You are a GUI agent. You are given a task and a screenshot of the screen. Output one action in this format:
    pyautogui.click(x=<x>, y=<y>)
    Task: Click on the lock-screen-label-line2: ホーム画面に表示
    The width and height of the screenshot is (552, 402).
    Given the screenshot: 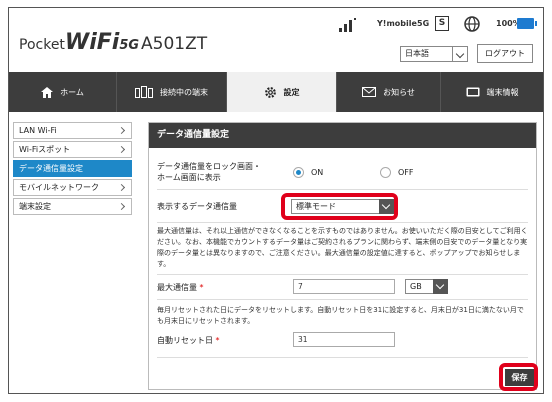 What is the action you would take?
    pyautogui.click(x=189, y=177)
    